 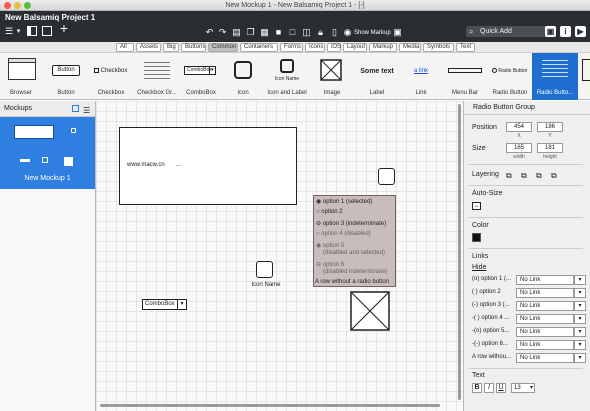 I want to click on show-markup-button: Show Markup, so click(x=372, y=33).